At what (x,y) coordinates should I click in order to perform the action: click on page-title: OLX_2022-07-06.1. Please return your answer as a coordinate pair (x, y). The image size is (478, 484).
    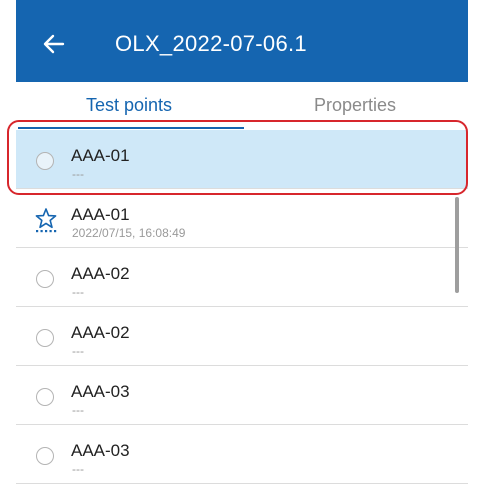
    Looking at the image, I should click on (211, 43).